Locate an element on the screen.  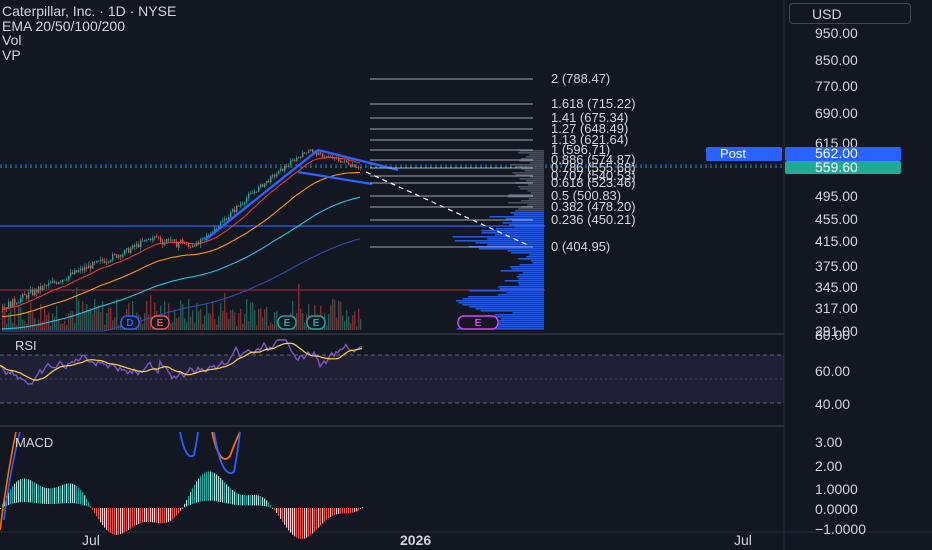
symbol-title: Caterpillar, Inc. · 1D · NYSE is located at coordinates (89, 11).